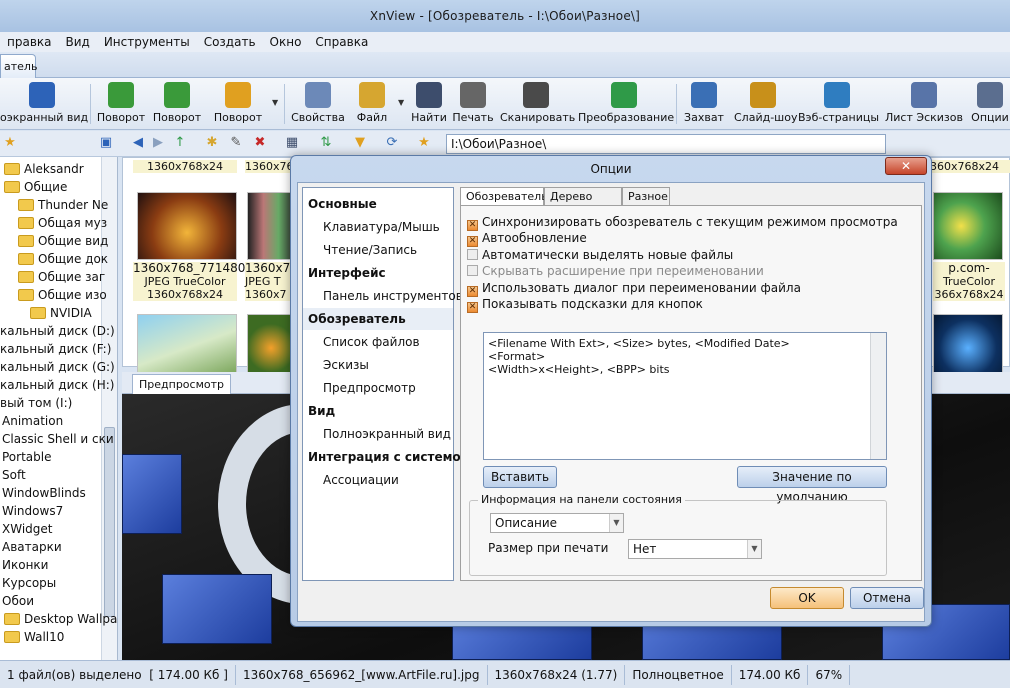 Image resolution: width=1010 pixels, height=688 pixels. Describe the element at coordinates (35, 187) in the screenshot. I see `tree-item: Общие` at that location.